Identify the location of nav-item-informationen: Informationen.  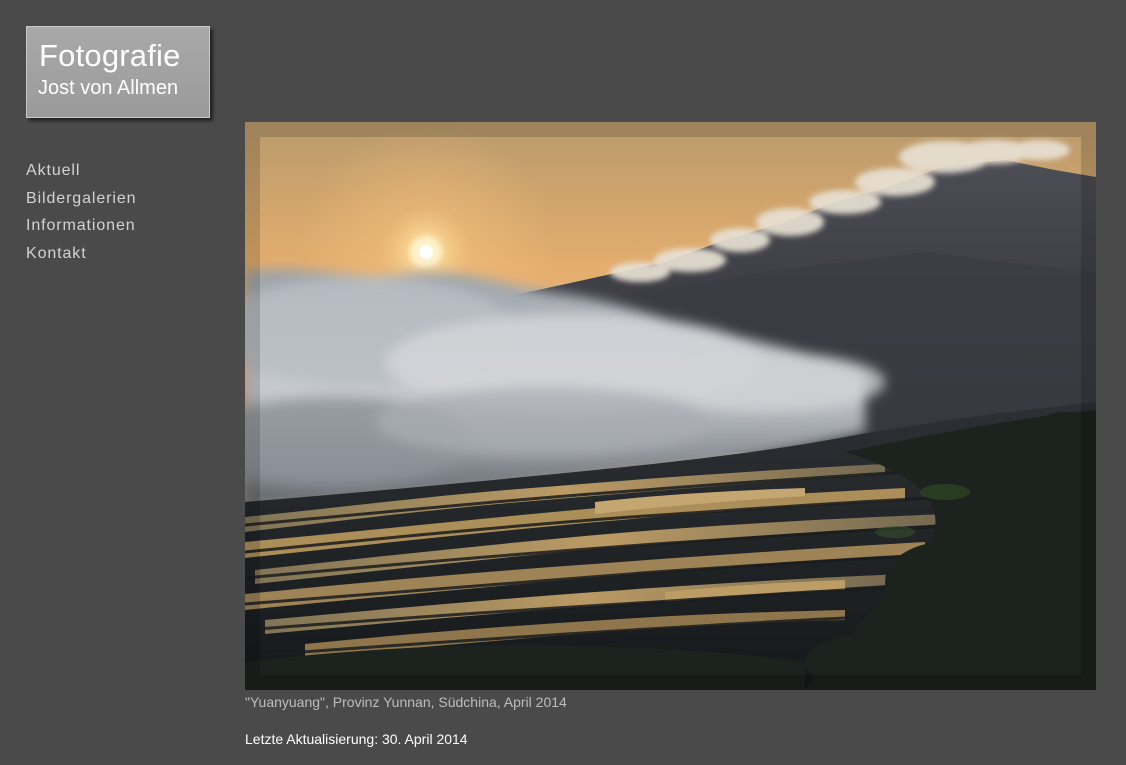
(81, 227).